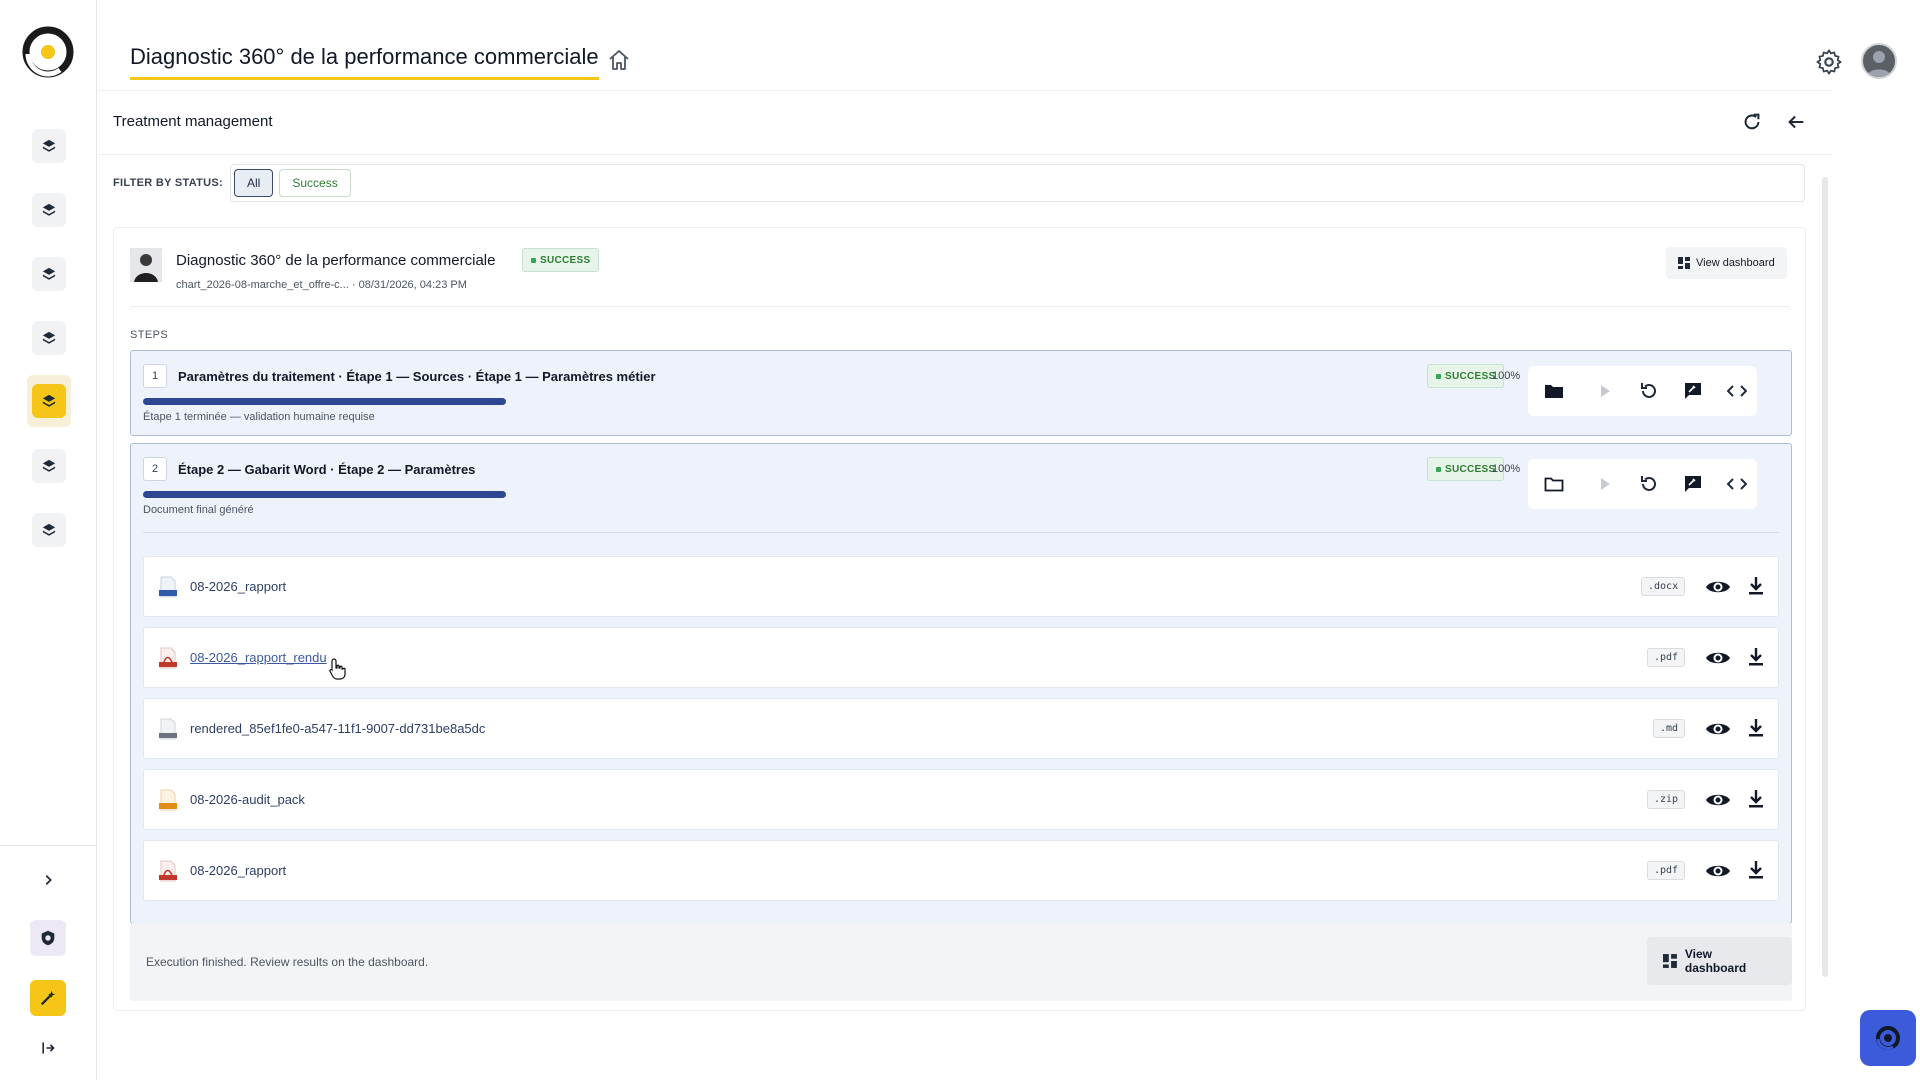 This screenshot has height=1080, width=1920. What do you see at coordinates (1684, 263) in the screenshot?
I see `dashboard-icon` at bounding box center [1684, 263].